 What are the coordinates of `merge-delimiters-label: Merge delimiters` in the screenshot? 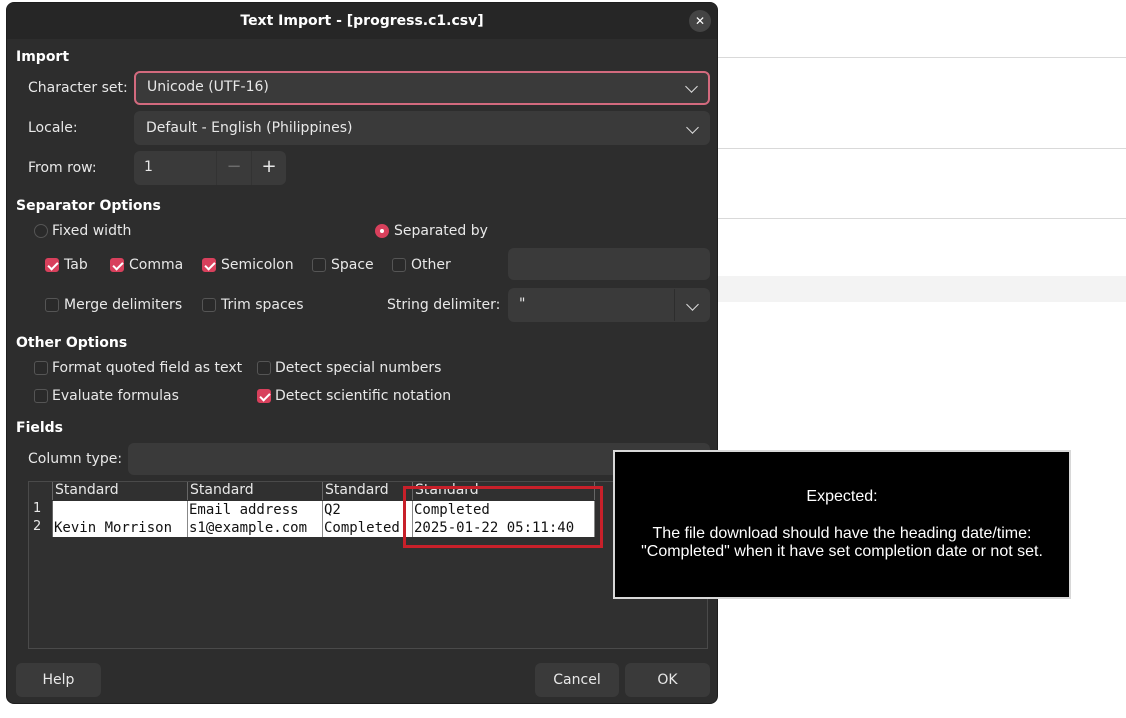 It's located at (123, 305).